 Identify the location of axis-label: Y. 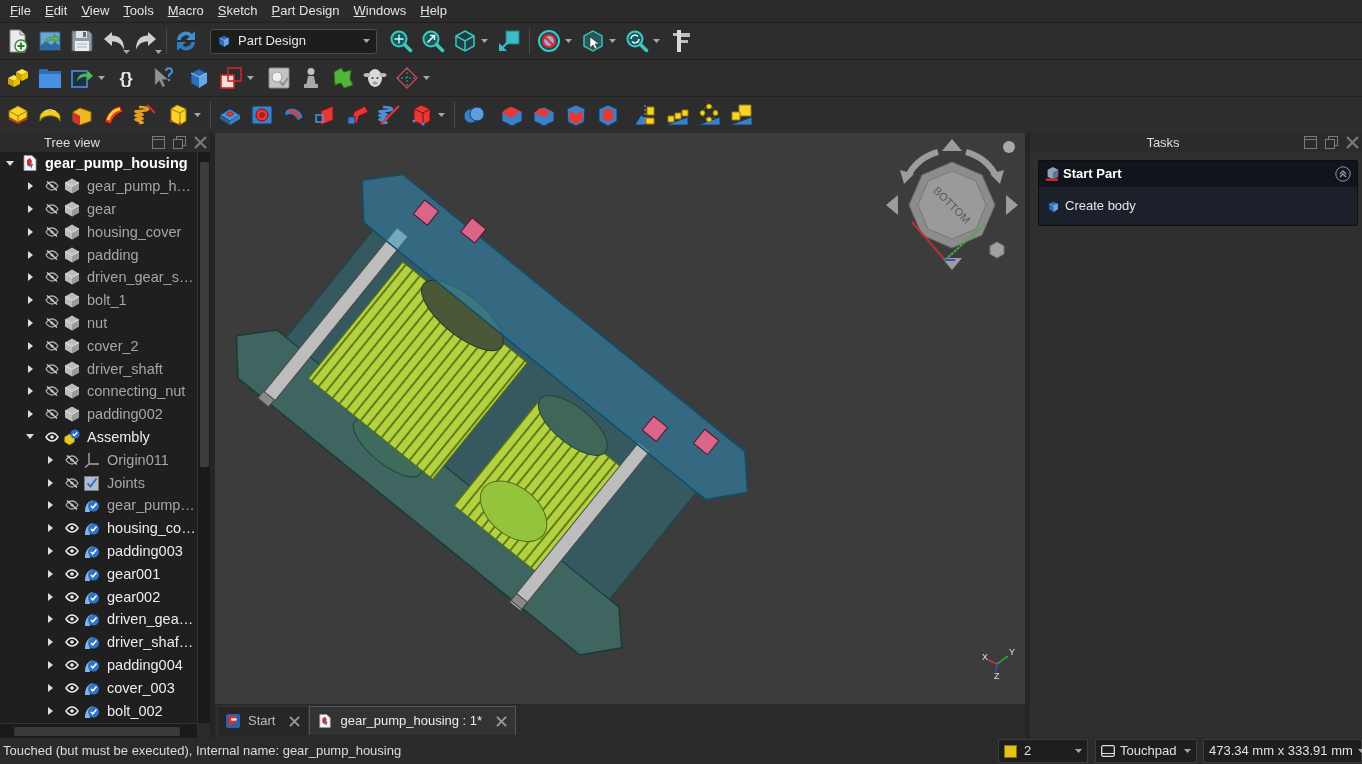
(1012, 652).